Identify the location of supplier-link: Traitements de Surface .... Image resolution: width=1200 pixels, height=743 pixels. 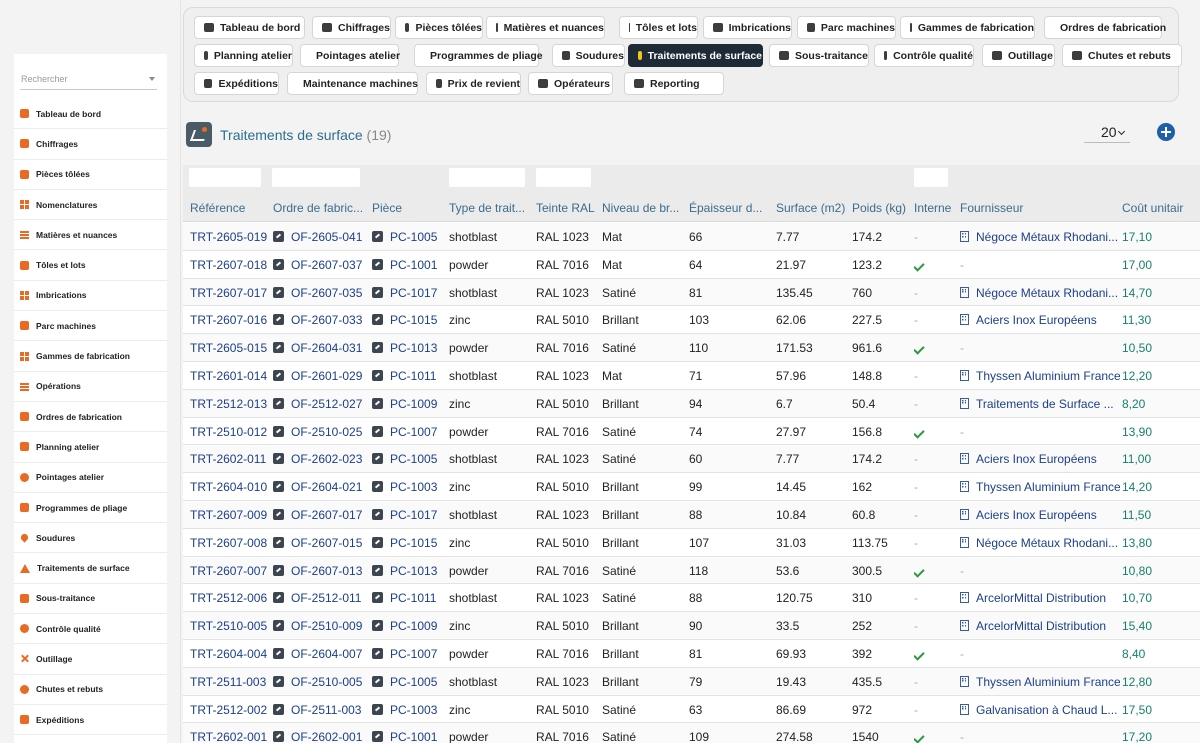
(1045, 404).